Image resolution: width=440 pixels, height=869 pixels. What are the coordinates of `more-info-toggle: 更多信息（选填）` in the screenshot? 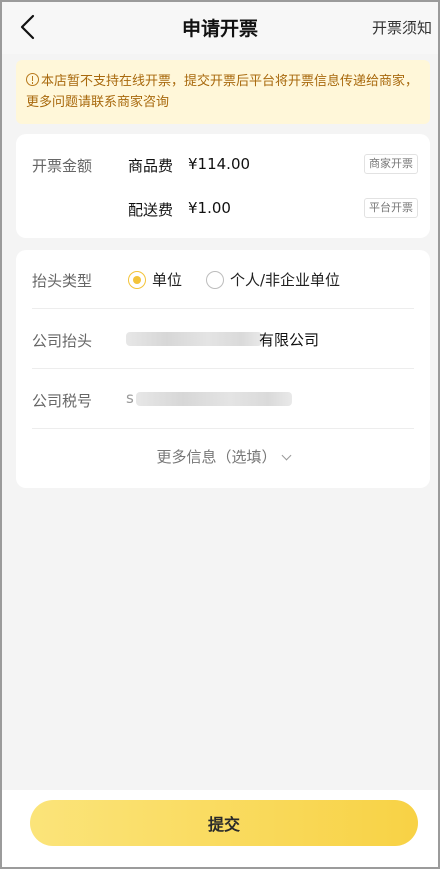 It's located at (223, 456).